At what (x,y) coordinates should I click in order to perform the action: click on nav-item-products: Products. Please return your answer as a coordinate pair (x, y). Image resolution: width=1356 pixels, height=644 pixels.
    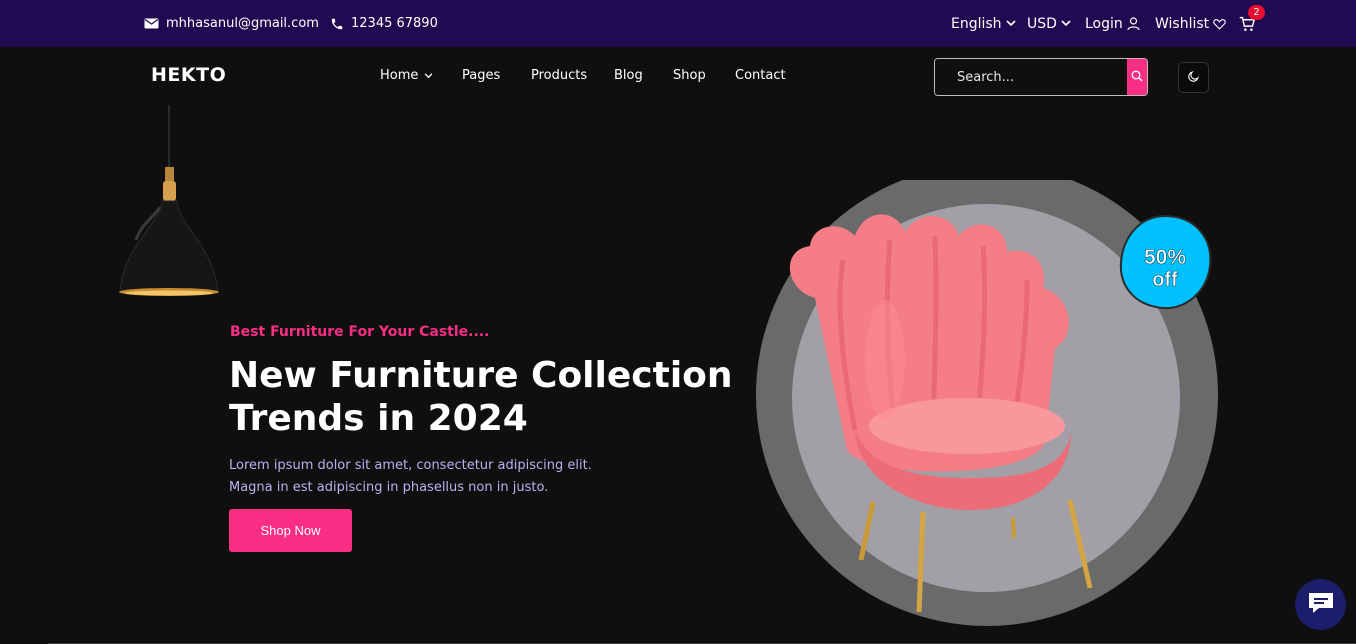
    Looking at the image, I should click on (559, 75).